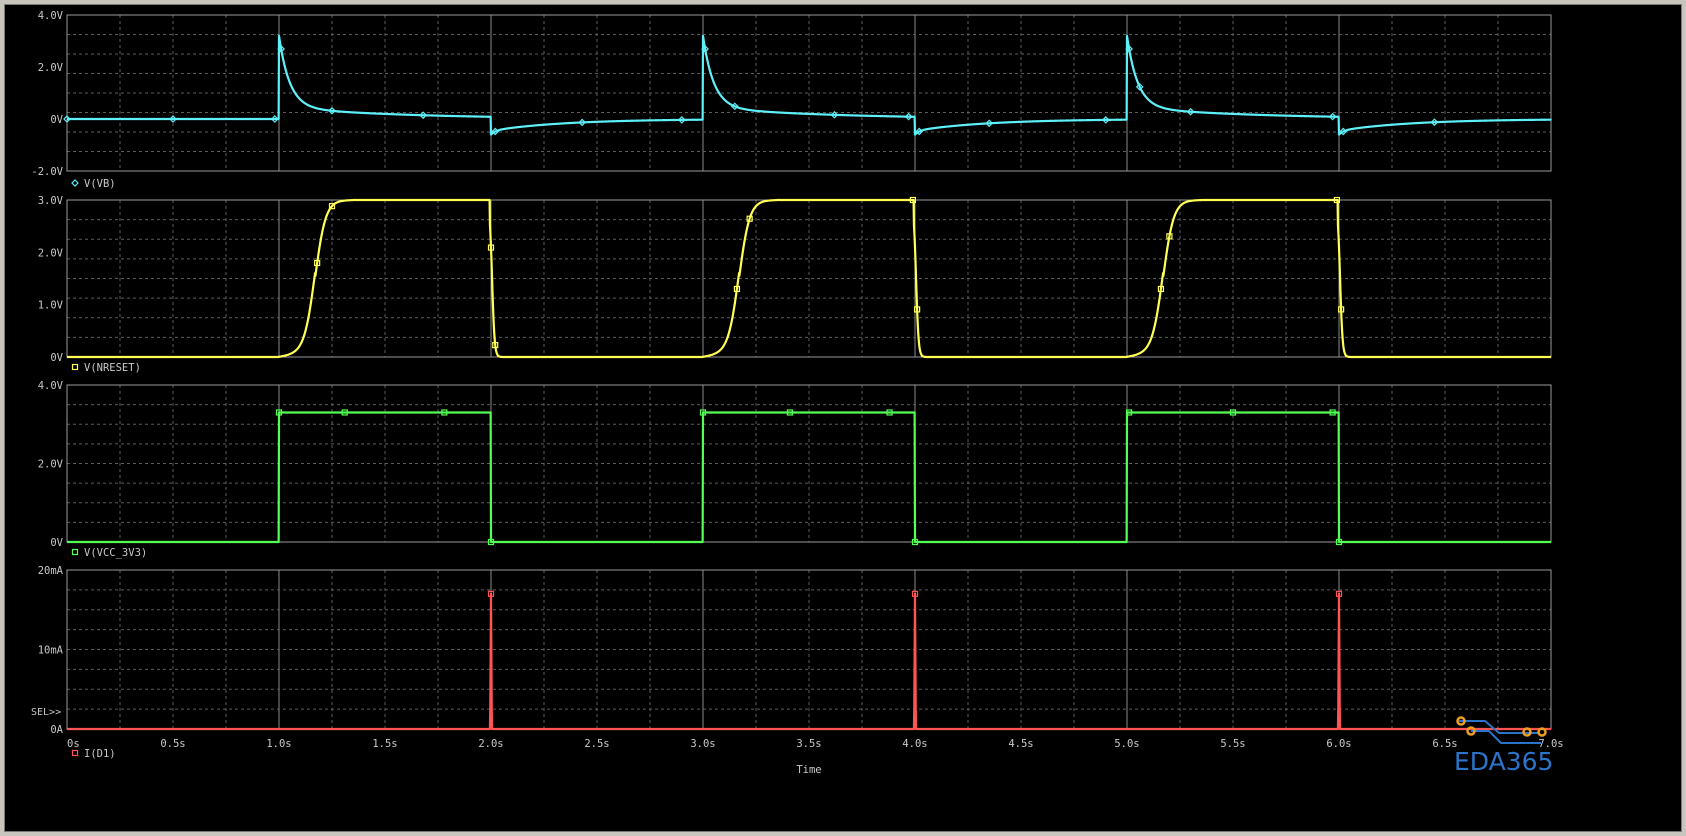 This screenshot has width=1686, height=836. What do you see at coordinates (1500, 732) in the screenshot?
I see `pcb-trace-icon` at bounding box center [1500, 732].